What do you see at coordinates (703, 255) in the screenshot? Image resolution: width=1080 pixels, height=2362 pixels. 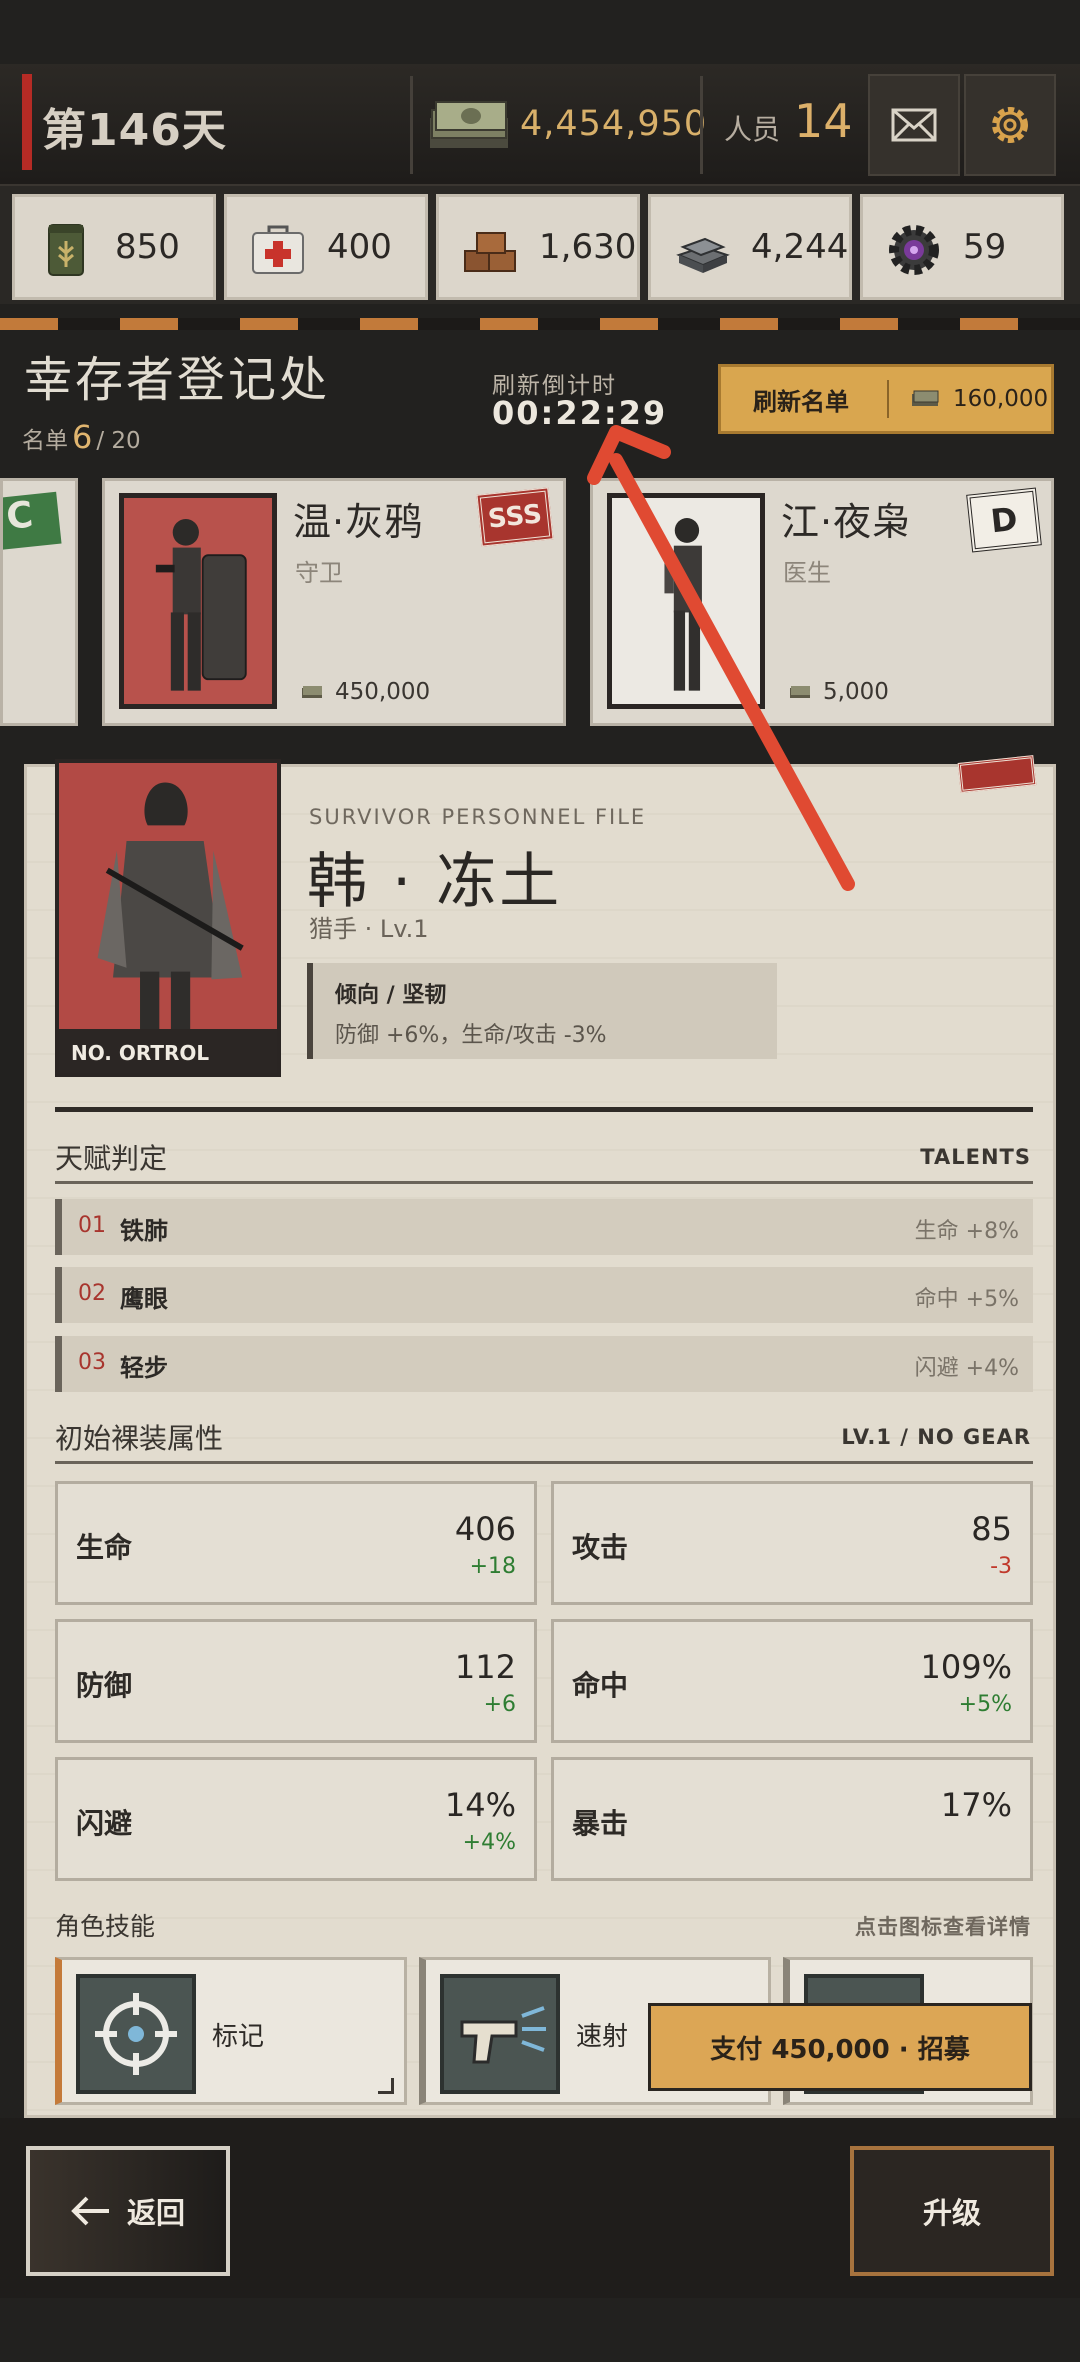 I see `metal-icon` at bounding box center [703, 255].